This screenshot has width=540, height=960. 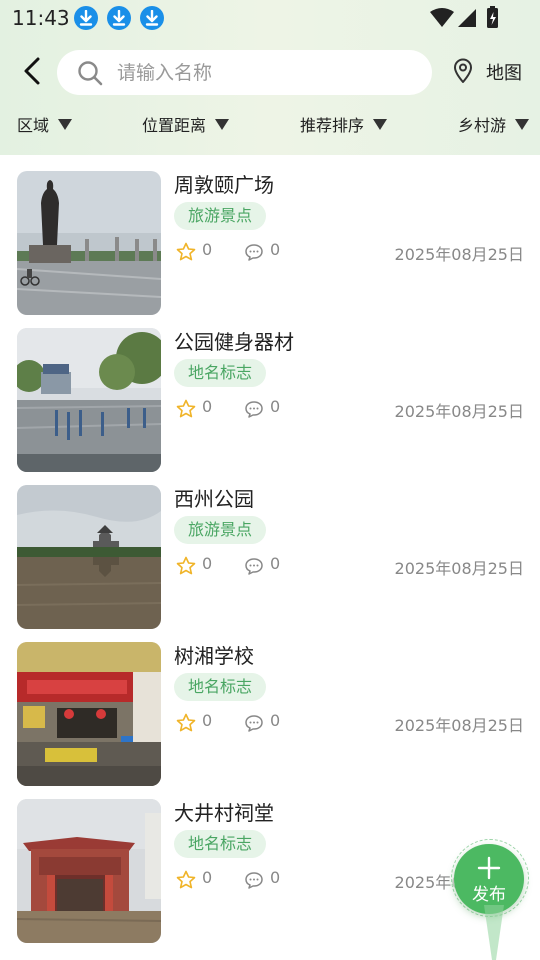 I want to click on filter-label: 区域, so click(x=33, y=125).